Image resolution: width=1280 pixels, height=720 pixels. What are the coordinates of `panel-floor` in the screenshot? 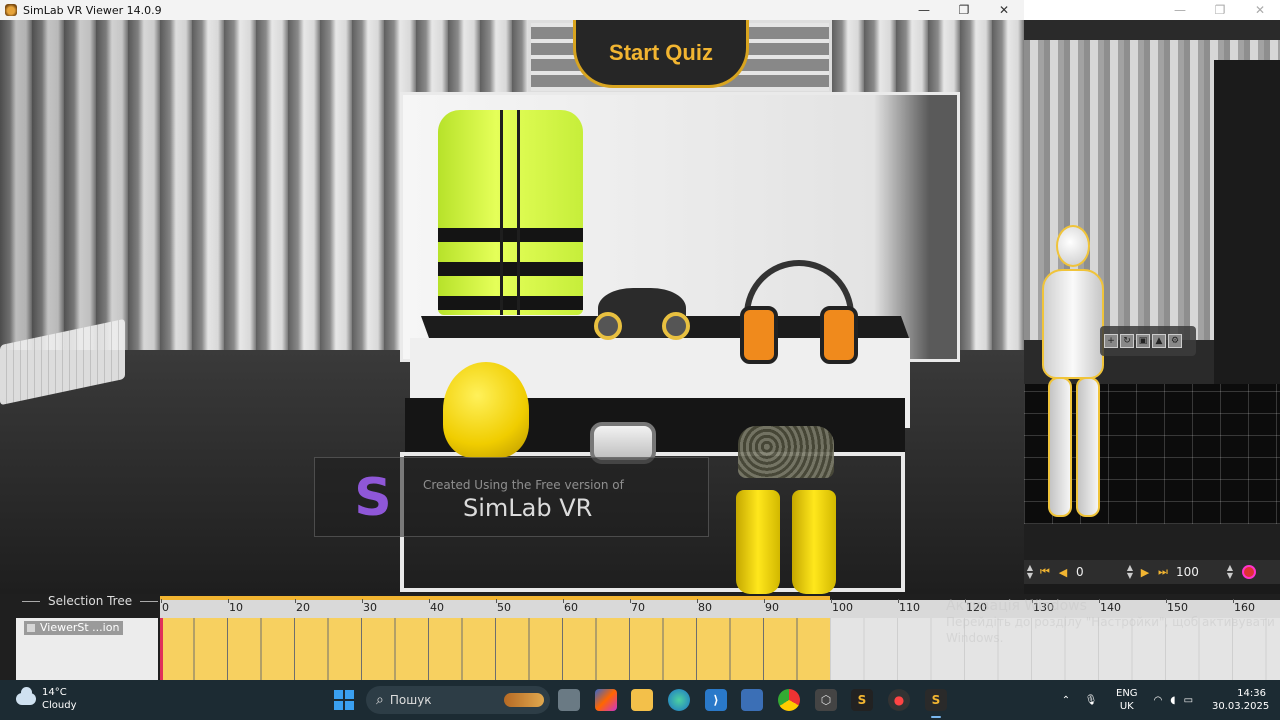 It's located at (1152, 542).